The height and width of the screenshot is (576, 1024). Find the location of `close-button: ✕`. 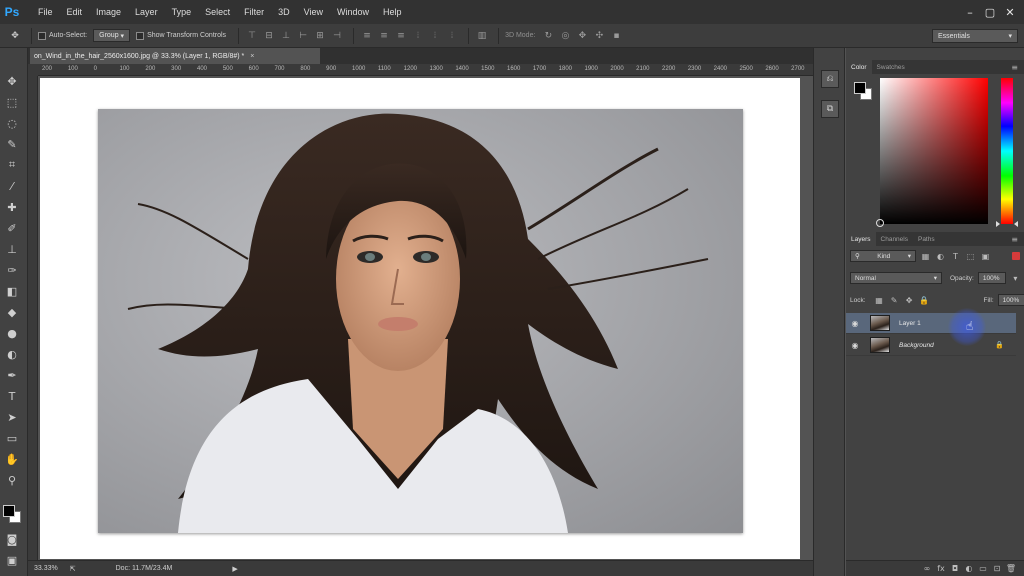

close-button: ✕ is located at coordinates (1010, 12).